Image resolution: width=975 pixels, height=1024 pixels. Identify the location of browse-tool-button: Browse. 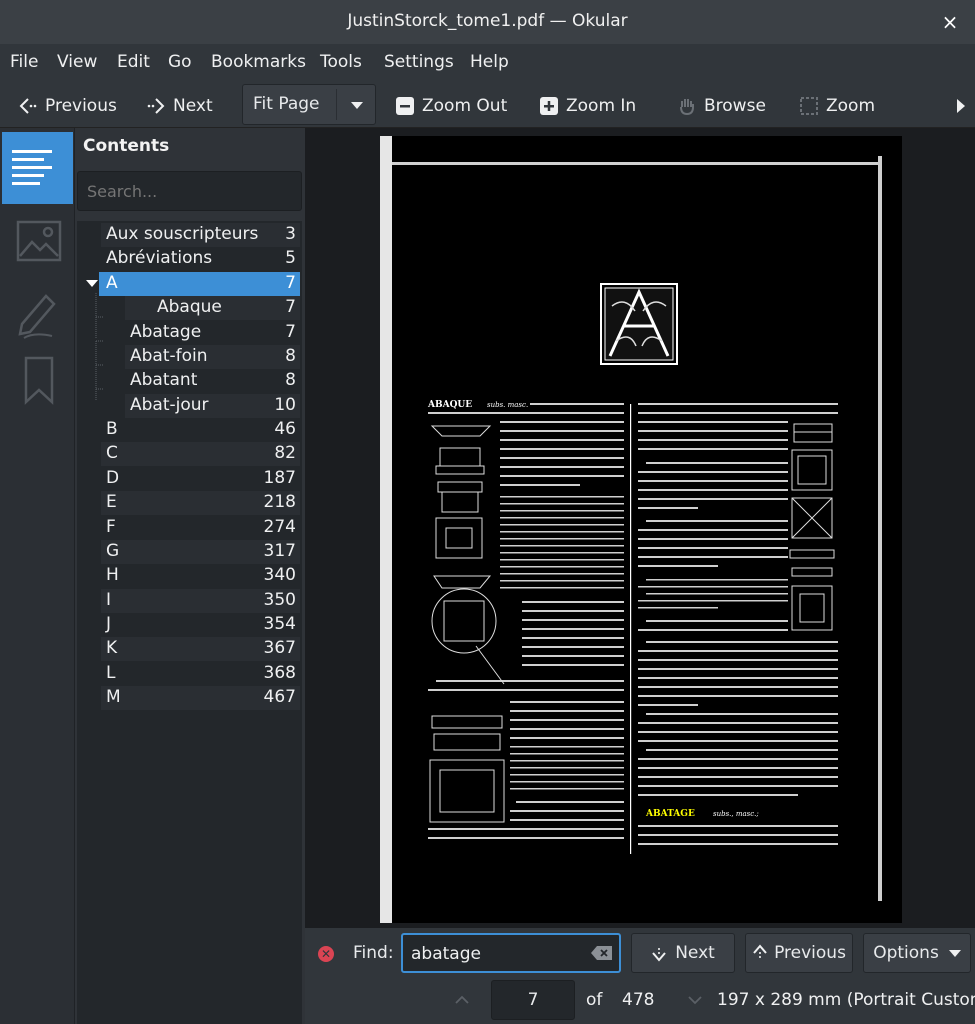
(721, 106).